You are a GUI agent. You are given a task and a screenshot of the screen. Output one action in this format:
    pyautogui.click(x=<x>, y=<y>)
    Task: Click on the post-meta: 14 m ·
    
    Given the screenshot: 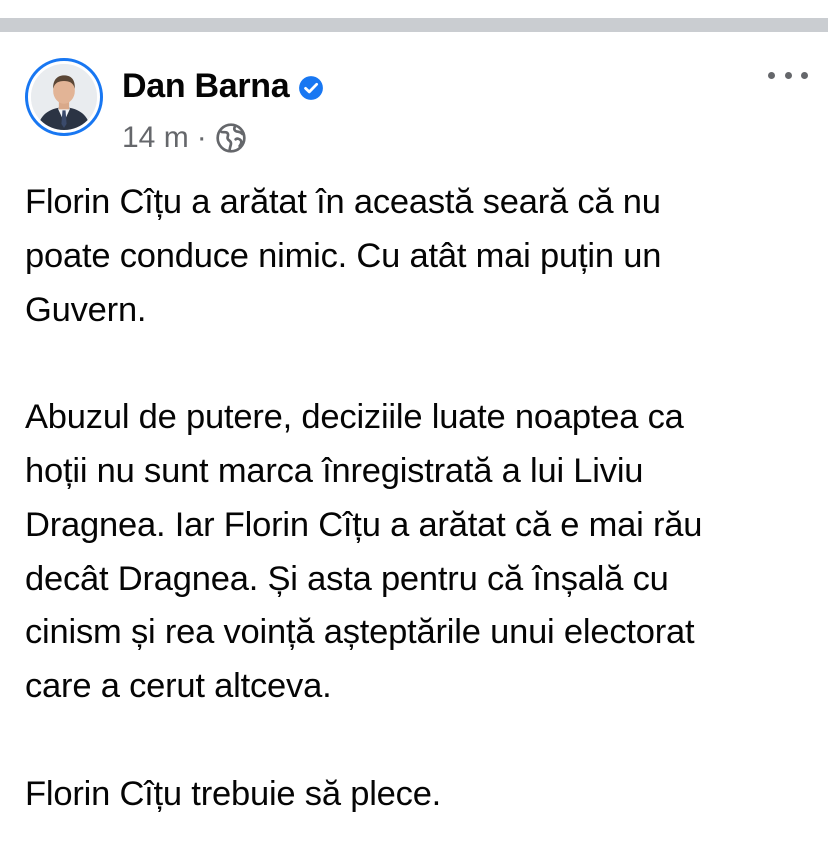 What is the action you would take?
    pyautogui.click(x=184, y=138)
    